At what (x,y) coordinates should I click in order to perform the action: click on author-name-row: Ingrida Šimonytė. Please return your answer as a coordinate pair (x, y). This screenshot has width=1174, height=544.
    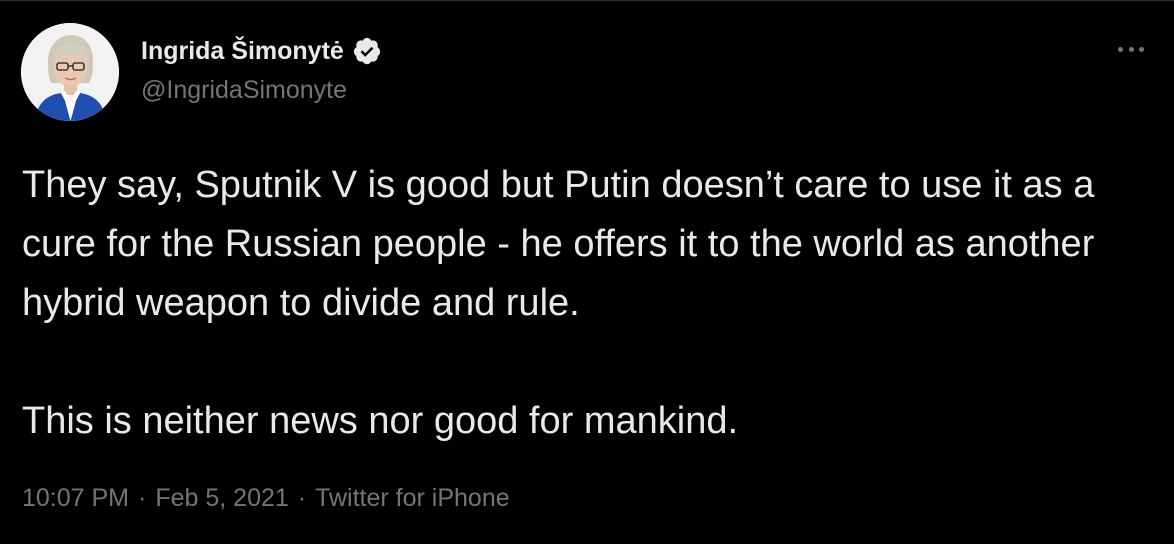
    Looking at the image, I should click on (261, 51).